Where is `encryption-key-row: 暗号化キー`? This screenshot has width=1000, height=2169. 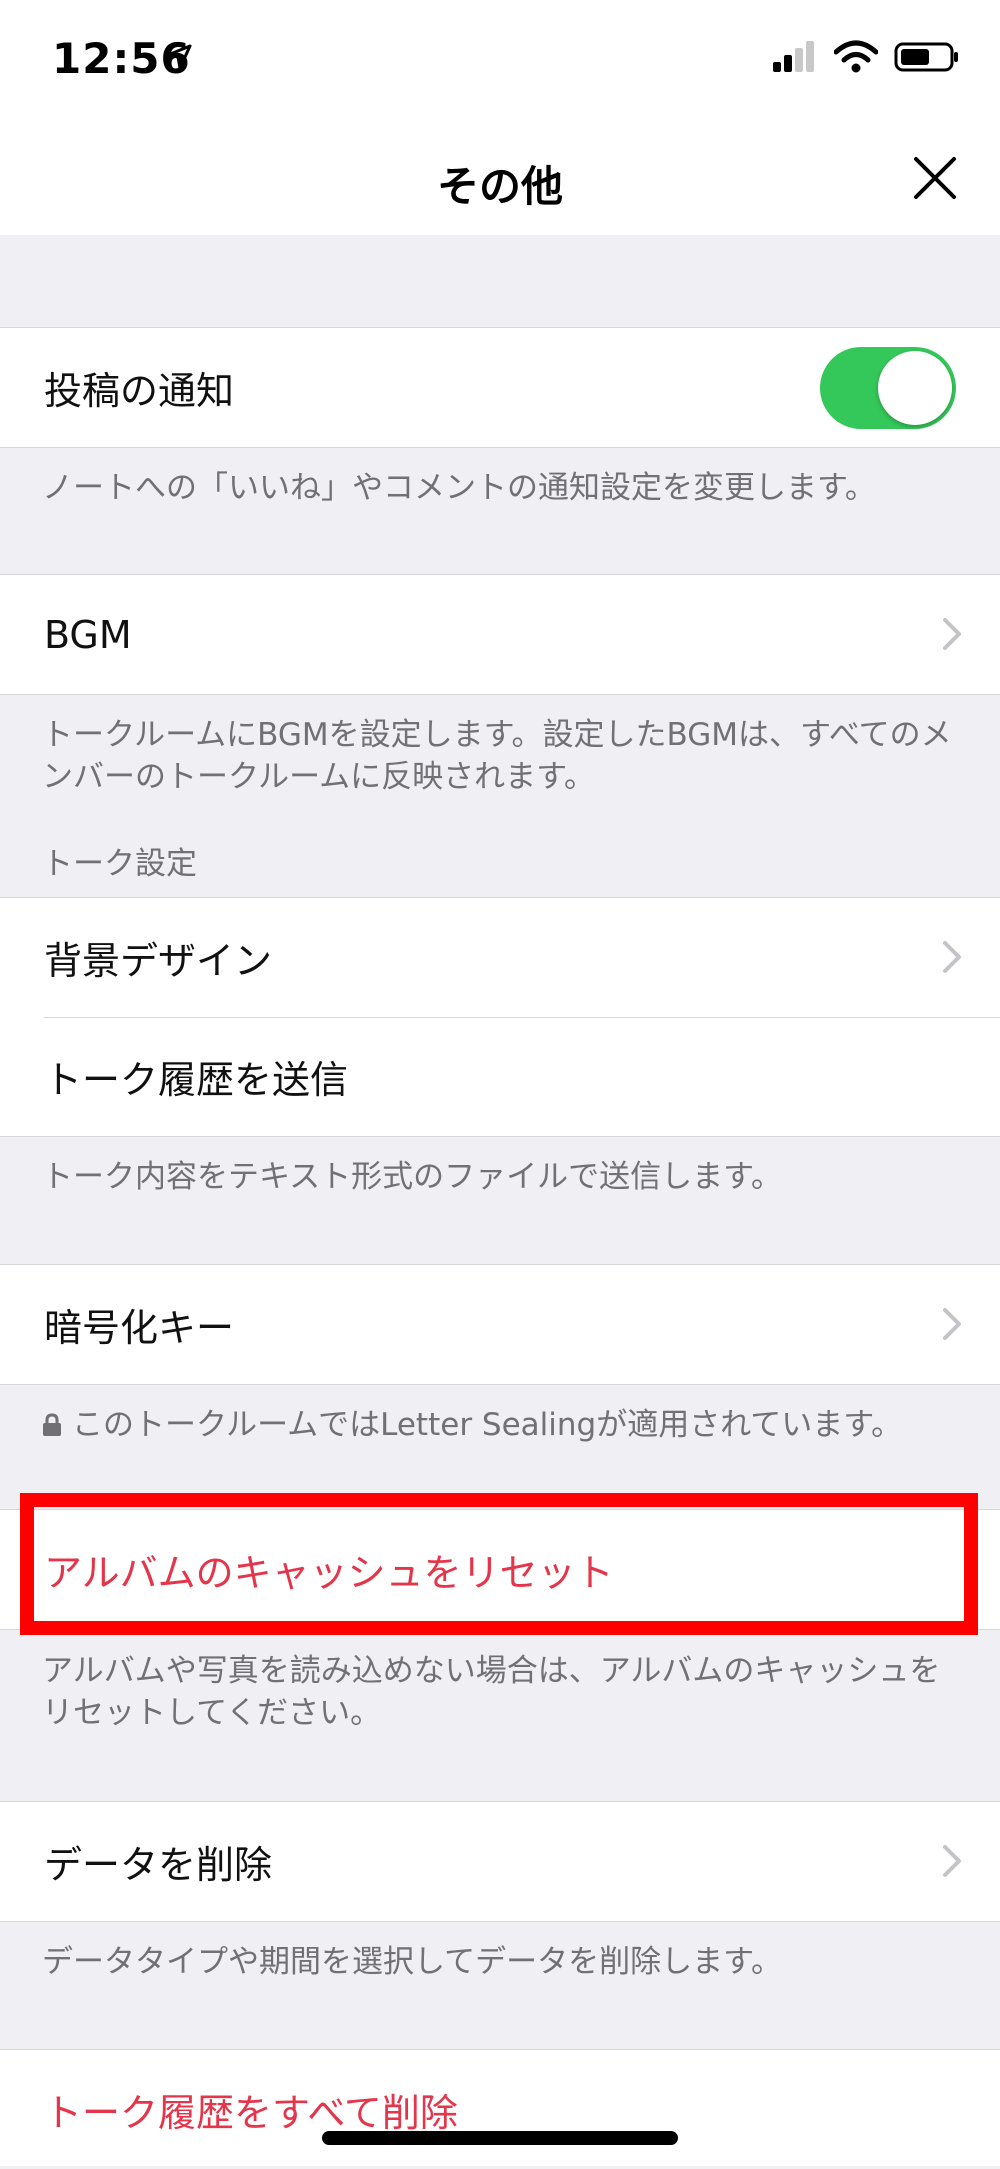
encryption-key-row: 暗号化キー is located at coordinates (500, 1324).